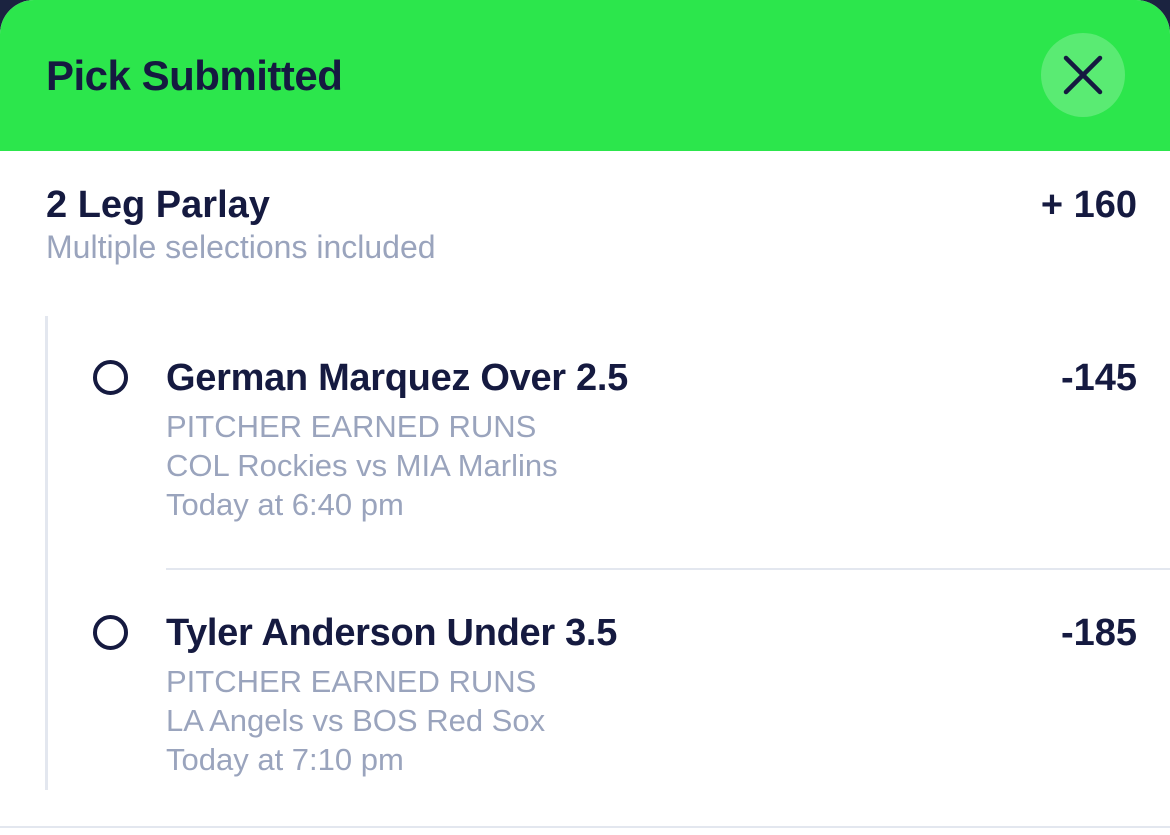  I want to click on leg-matchup: COL Rockies vs MIA Marlins, so click(362, 465).